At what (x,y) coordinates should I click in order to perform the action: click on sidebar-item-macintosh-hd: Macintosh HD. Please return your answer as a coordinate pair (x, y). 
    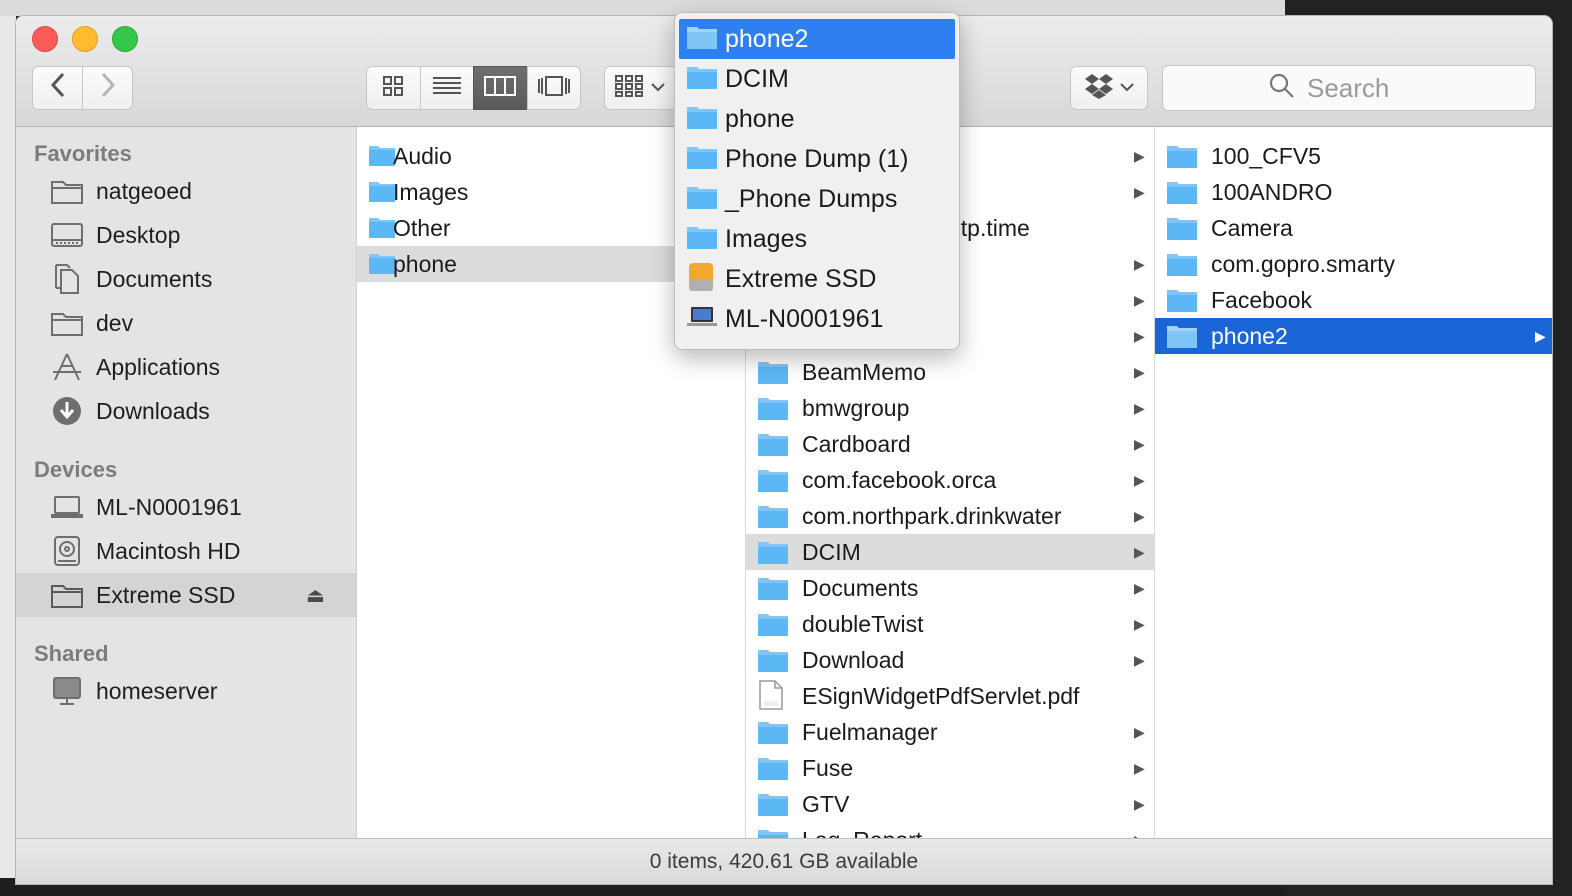
    Looking at the image, I should click on (186, 551).